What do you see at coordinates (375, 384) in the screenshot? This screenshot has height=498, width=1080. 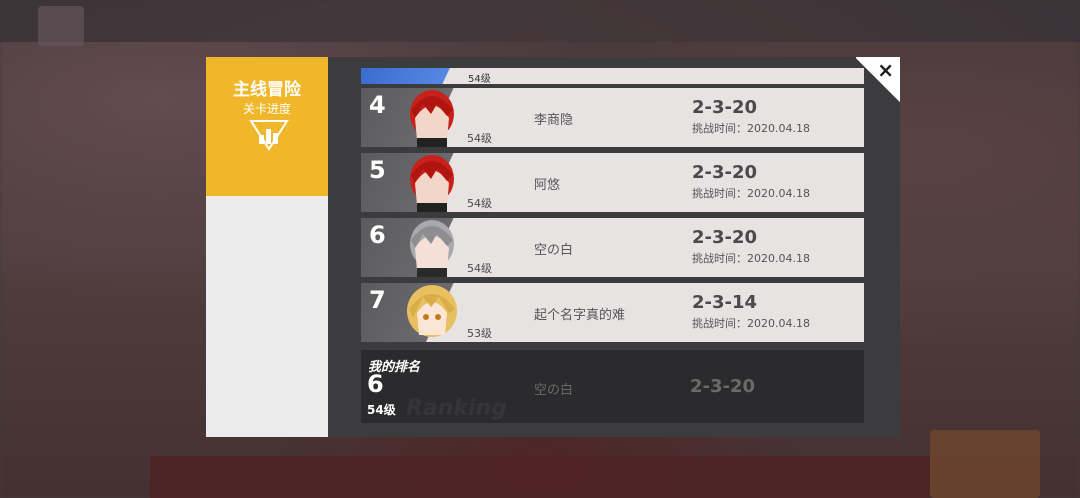 I see `my-rank-number: 6` at bounding box center [375, 384].